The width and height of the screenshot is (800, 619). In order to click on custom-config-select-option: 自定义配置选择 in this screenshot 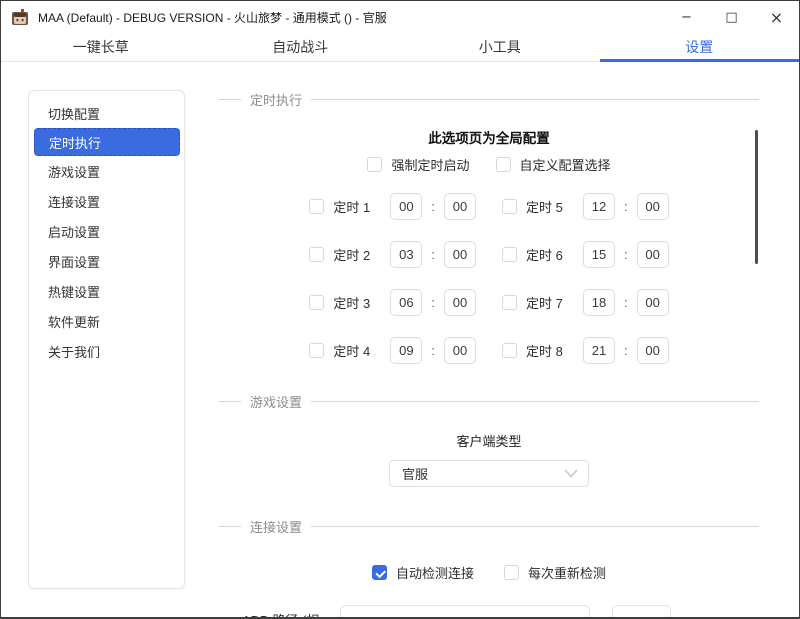, I will do `click(553, 164)`.